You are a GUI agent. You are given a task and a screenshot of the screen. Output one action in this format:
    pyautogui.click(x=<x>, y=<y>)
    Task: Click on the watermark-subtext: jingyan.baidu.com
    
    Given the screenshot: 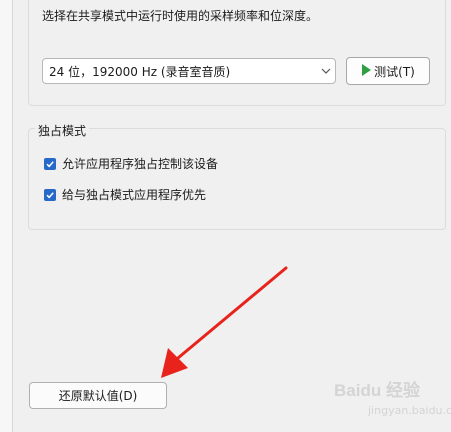 What is the action you would take?
    pyautogui.click(x=409, y=410)
    